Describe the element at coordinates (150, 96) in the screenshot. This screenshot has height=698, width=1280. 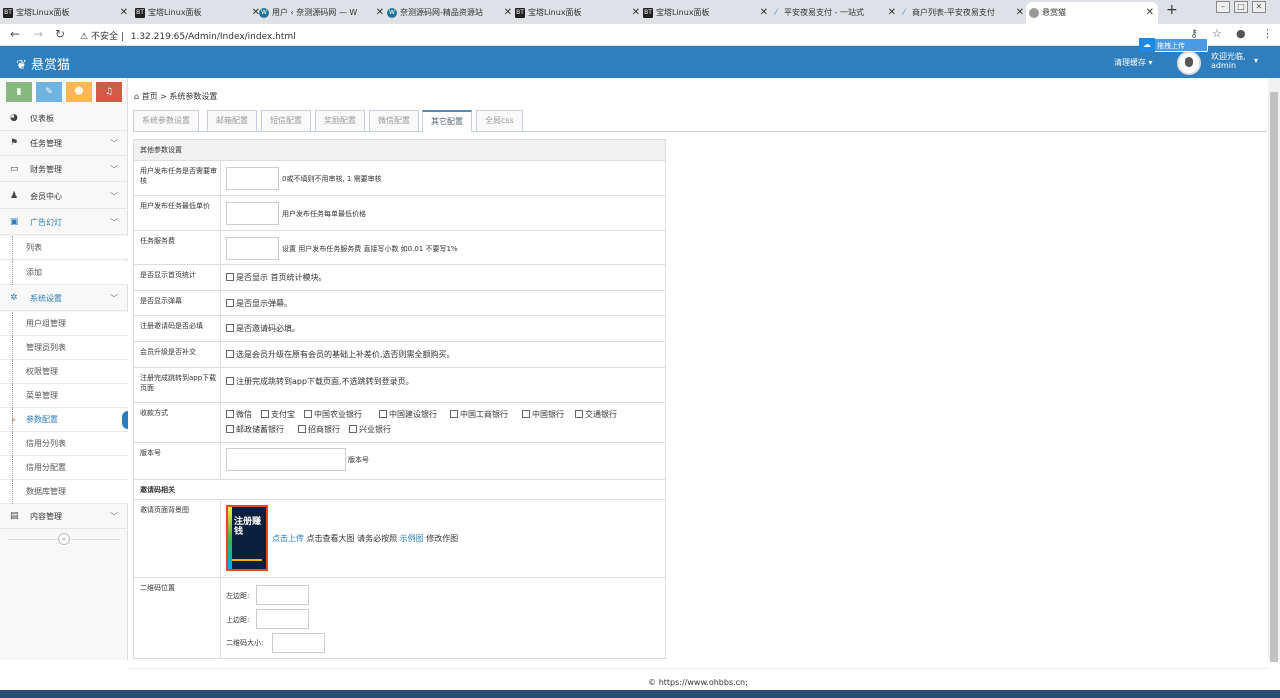
I see `breadcrumb-home: 首页` at that location.